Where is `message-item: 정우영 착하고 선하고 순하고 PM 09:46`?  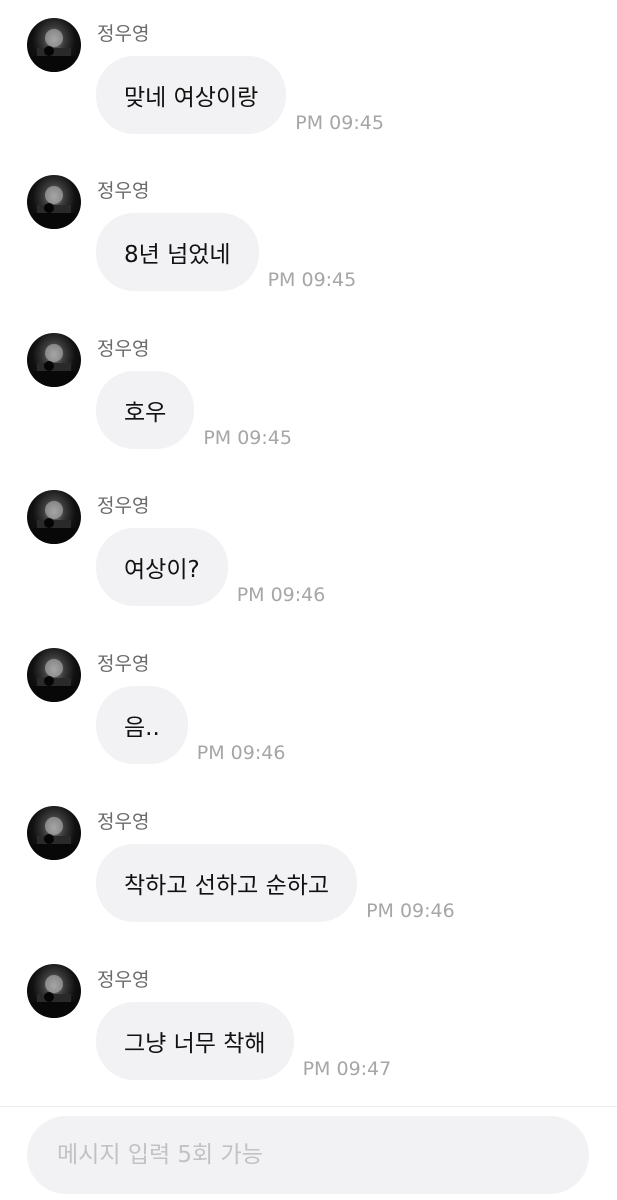 message-item: 정우영 착하고 선하고 순하고 PM 09:46 is located at coordinates (308, 855).